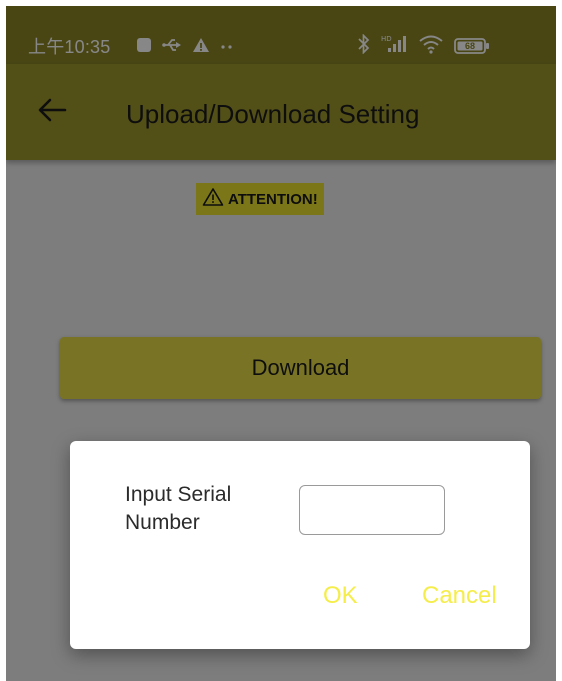 This screenshot has width=562, height=681. I want to click on ok-button: OK, so click(340, 596).